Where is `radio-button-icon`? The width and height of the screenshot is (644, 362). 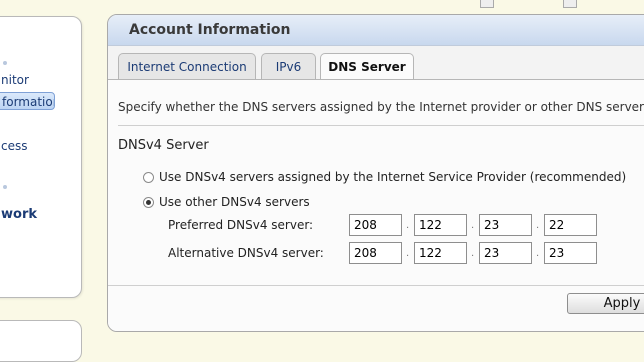 radio-button-icon is located at coordinates (148, 177).